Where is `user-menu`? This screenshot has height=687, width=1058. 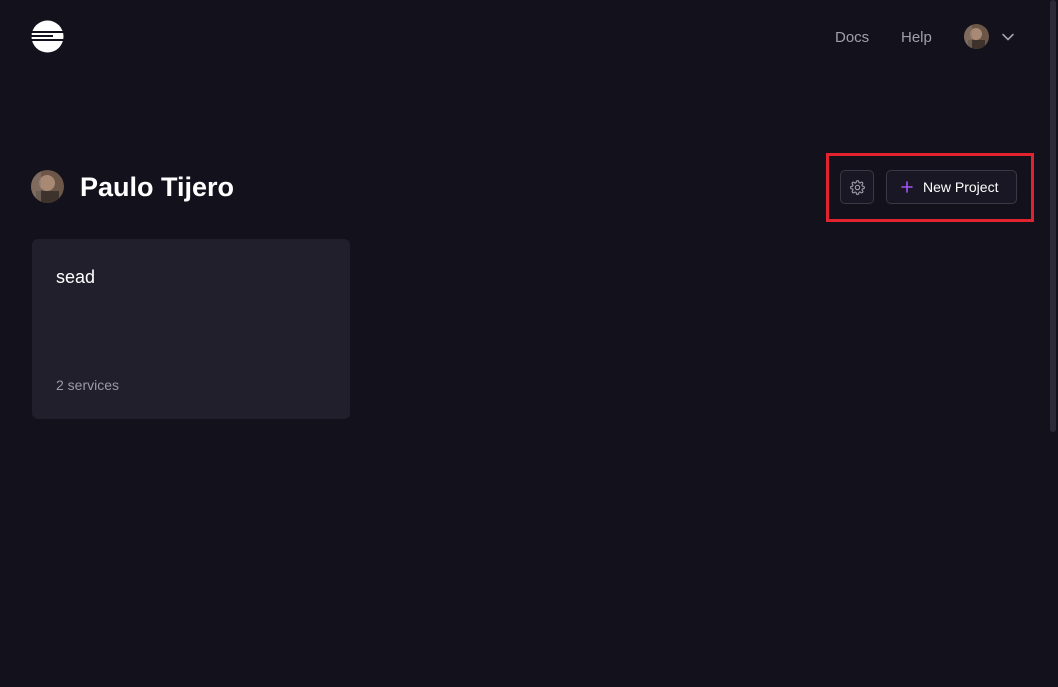
user-menu is located at coordinates (991, 36).